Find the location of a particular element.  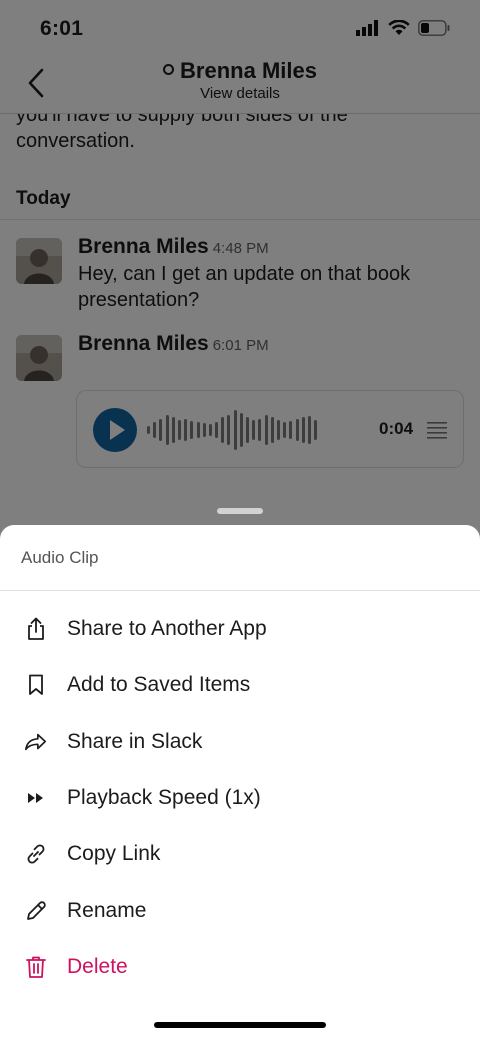

menu-item-label: Share in Slack is located at coordinates (135, 741).